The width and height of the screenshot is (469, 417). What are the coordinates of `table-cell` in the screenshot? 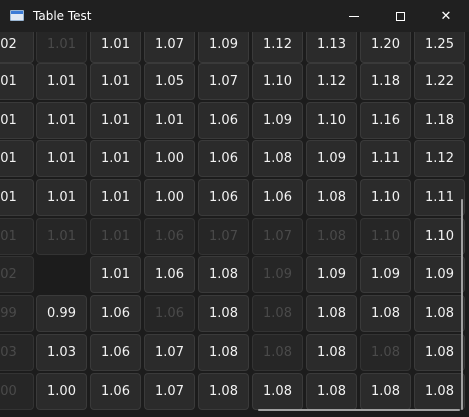 It's located at (61, 274).